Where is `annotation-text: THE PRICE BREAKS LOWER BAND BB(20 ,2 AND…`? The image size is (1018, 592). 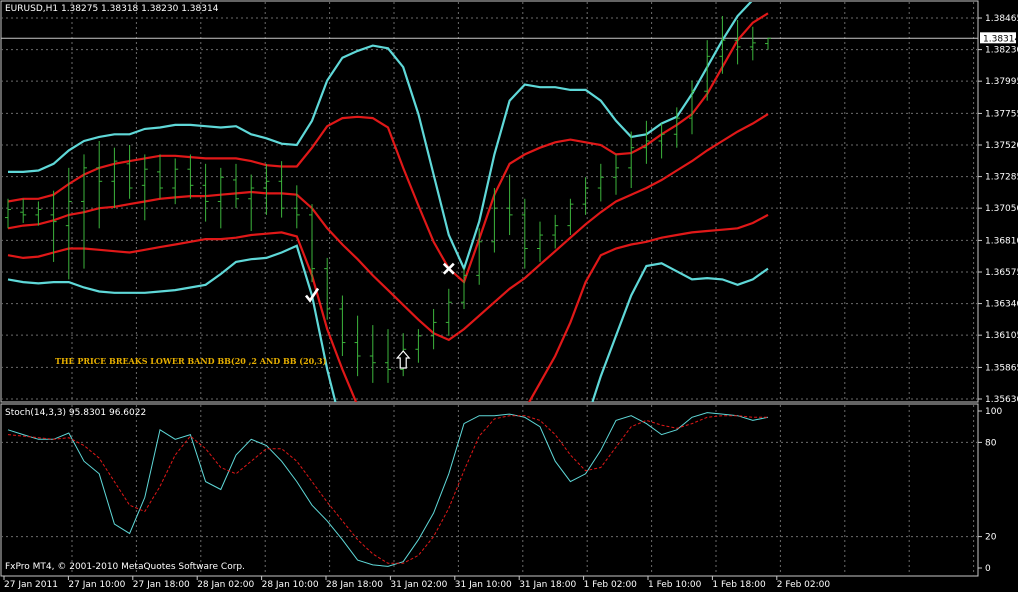 annotation-text: THE PRICE BREAKS LOWER BAND BB(20 ,2 AND… is located at coordinates (191, 361).